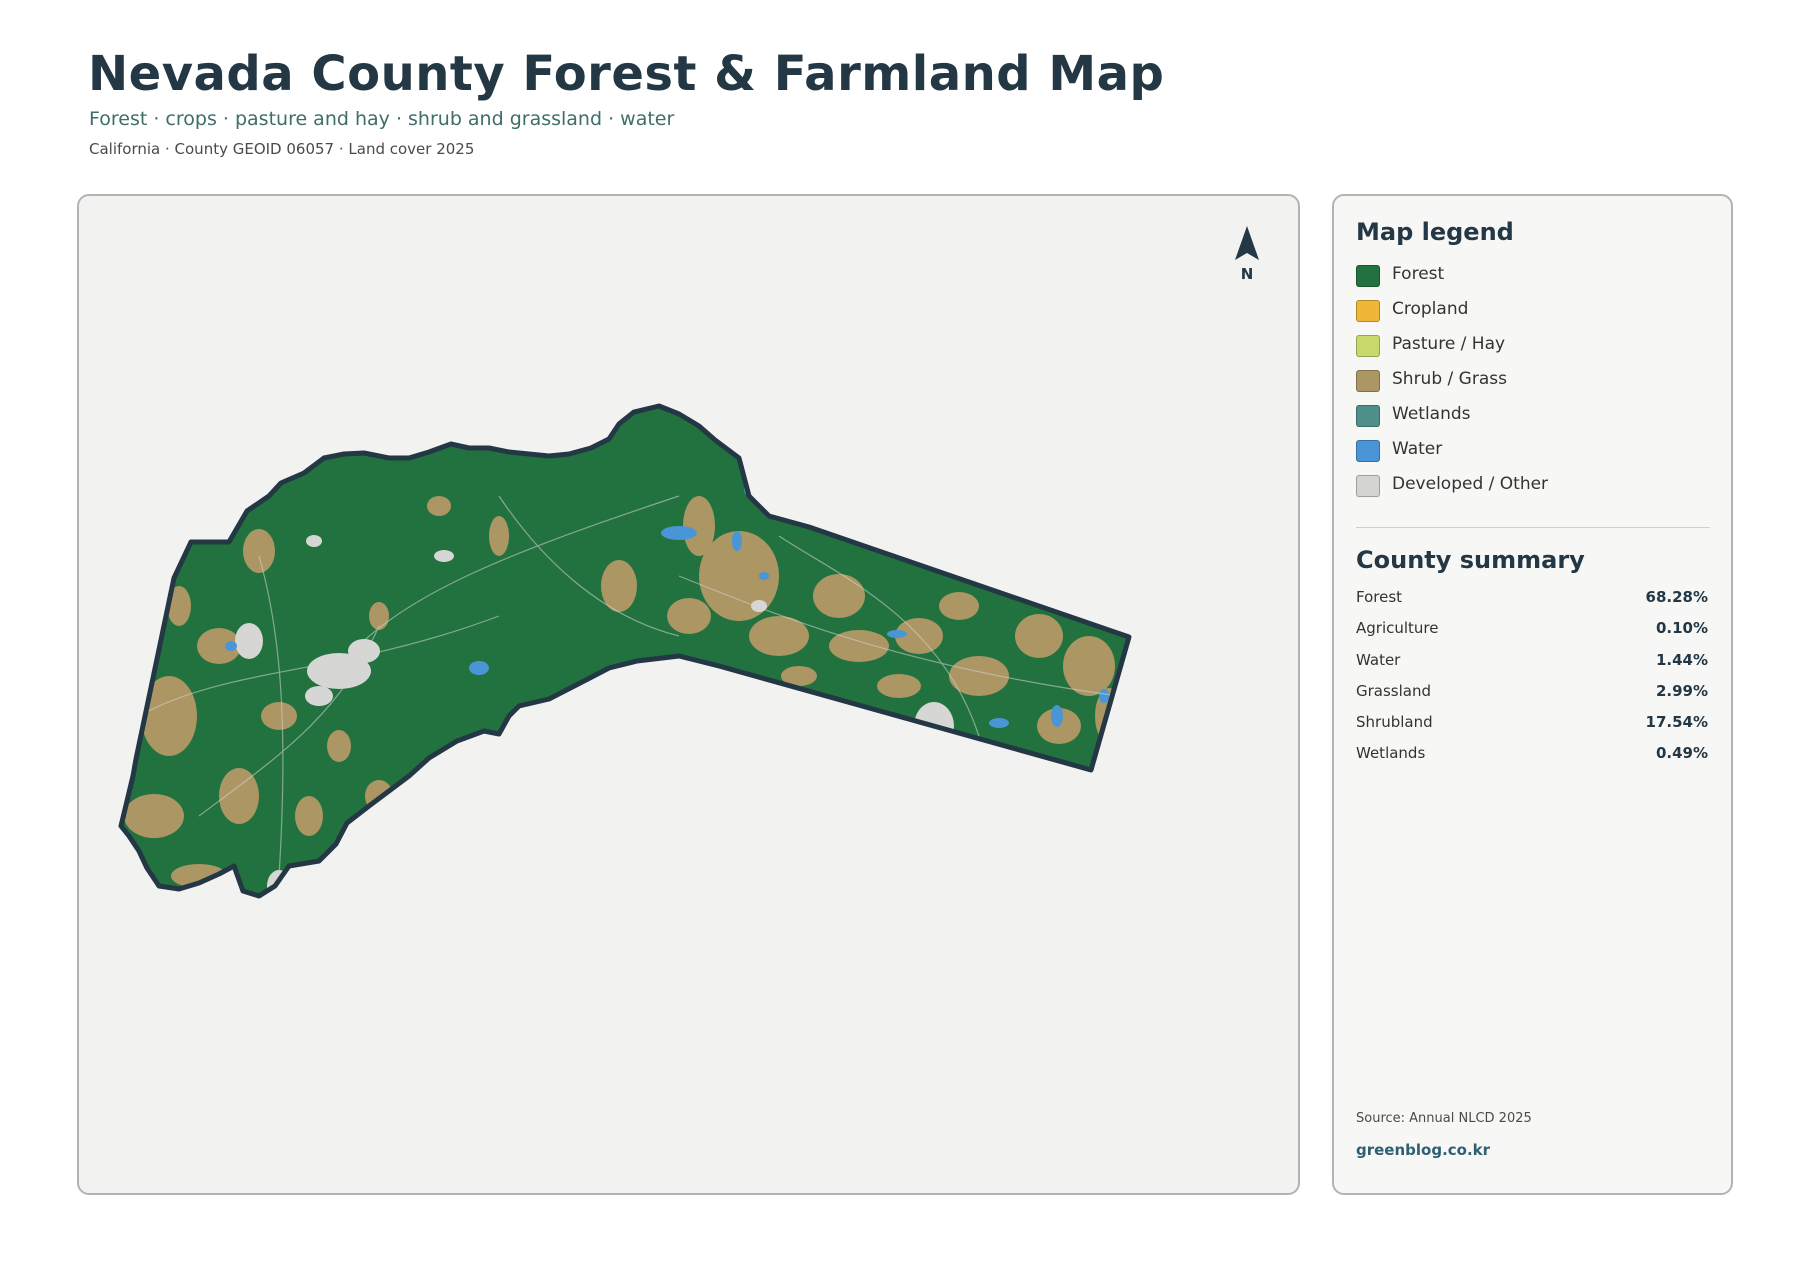 This screenshot has width=1800, height=1273. What do you see at coordinates (626, 74) in the screenshot?
I see `page-title: Nevada County Forest & Farmland Map` at bounding box center [626, 74].